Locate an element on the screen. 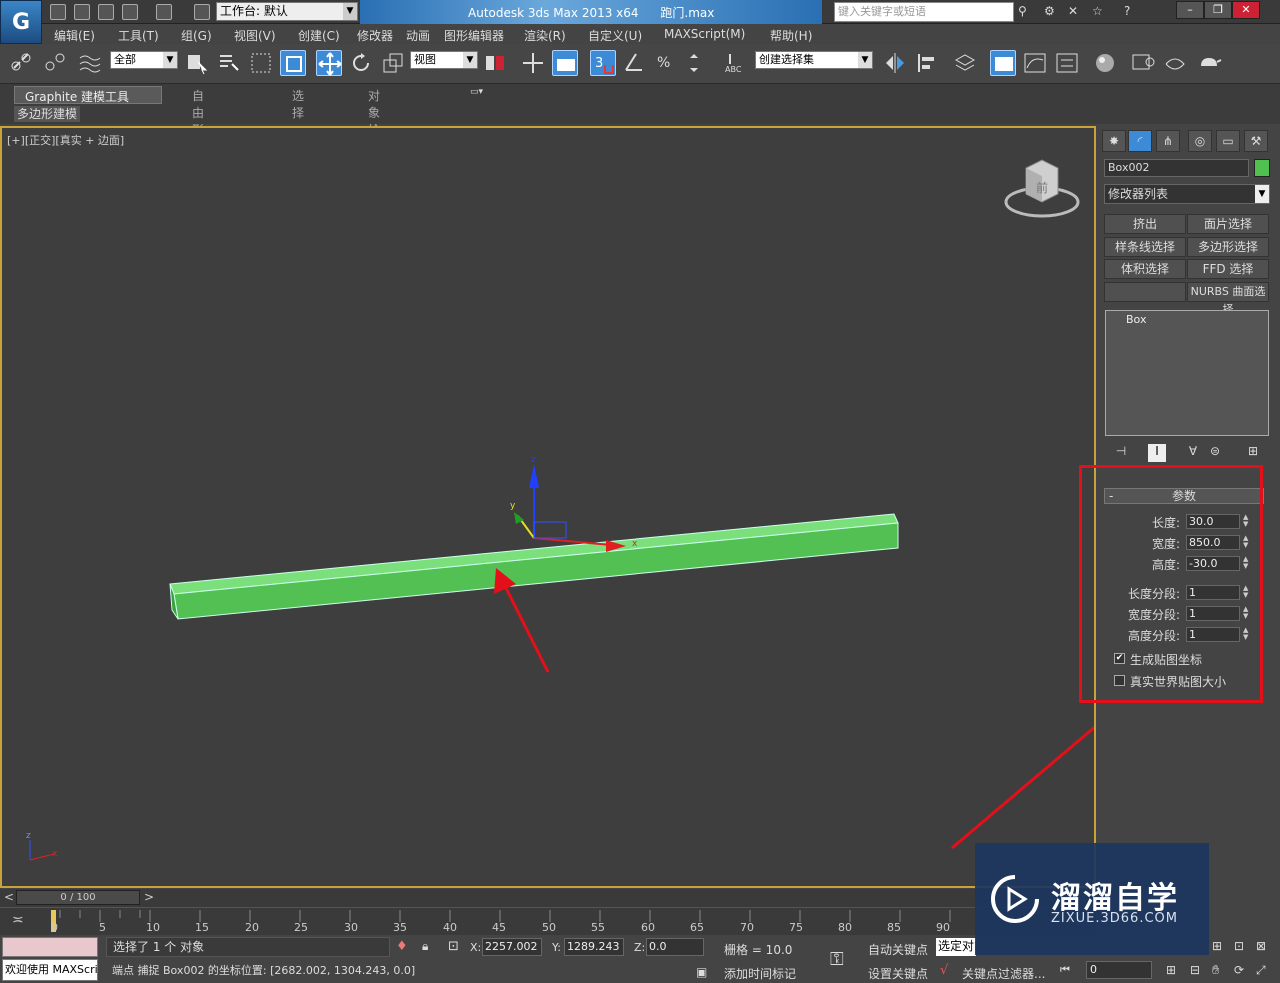  height-segs-field: 1 is located at coordinates (1213, 634).